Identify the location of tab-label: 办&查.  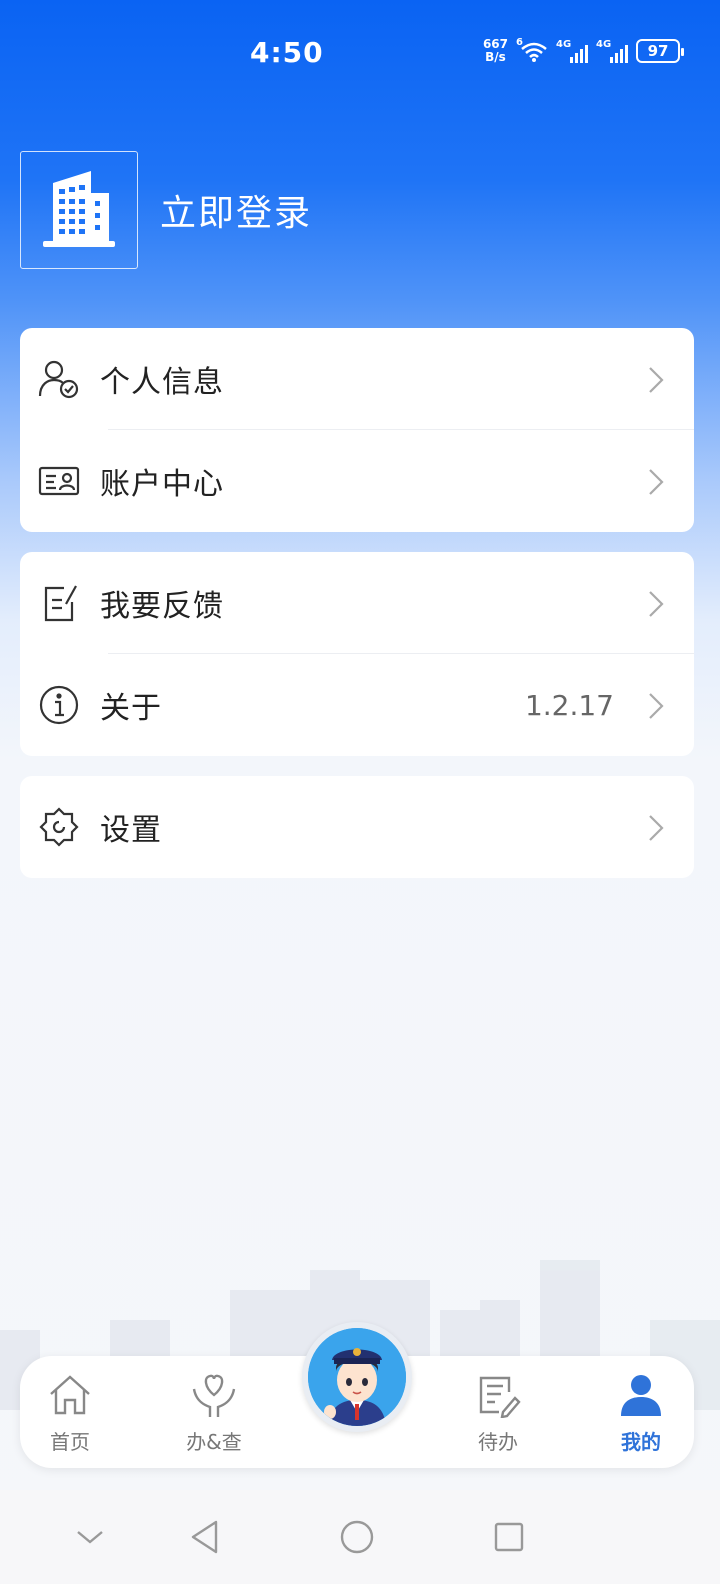
(214, 1442).